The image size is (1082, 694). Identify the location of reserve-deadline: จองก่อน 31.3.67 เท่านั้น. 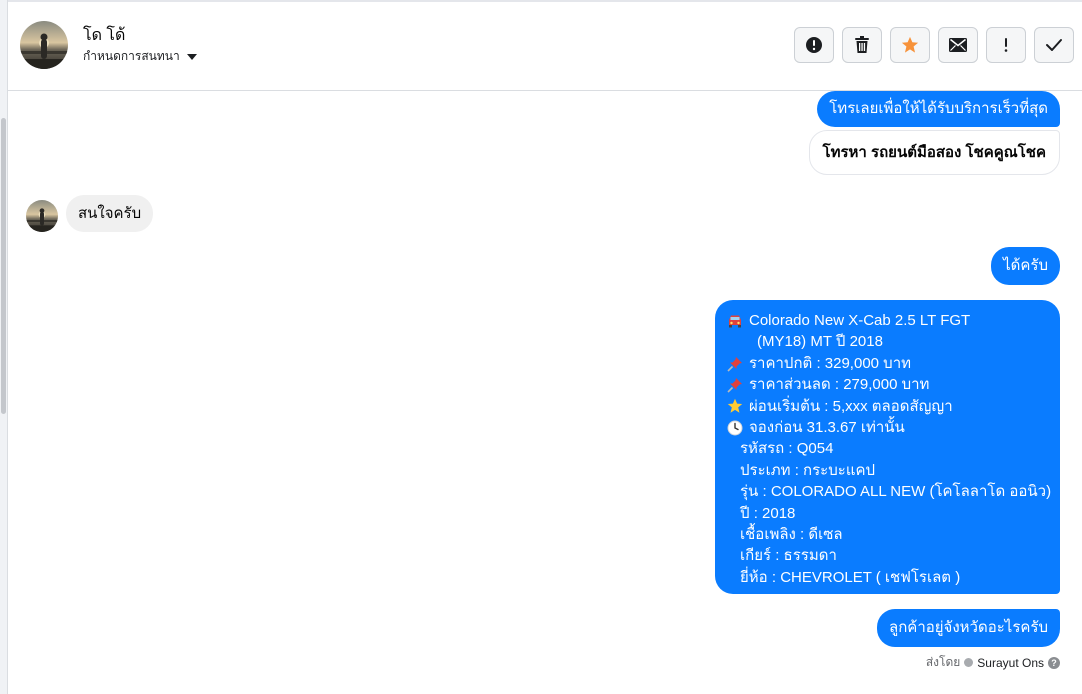
(827, 428).